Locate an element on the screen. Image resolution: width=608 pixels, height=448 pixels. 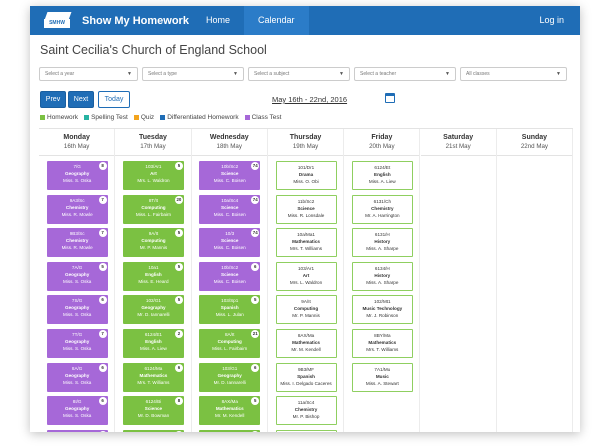
nav-calendar: Calendar is located at coordinates (276, 20).